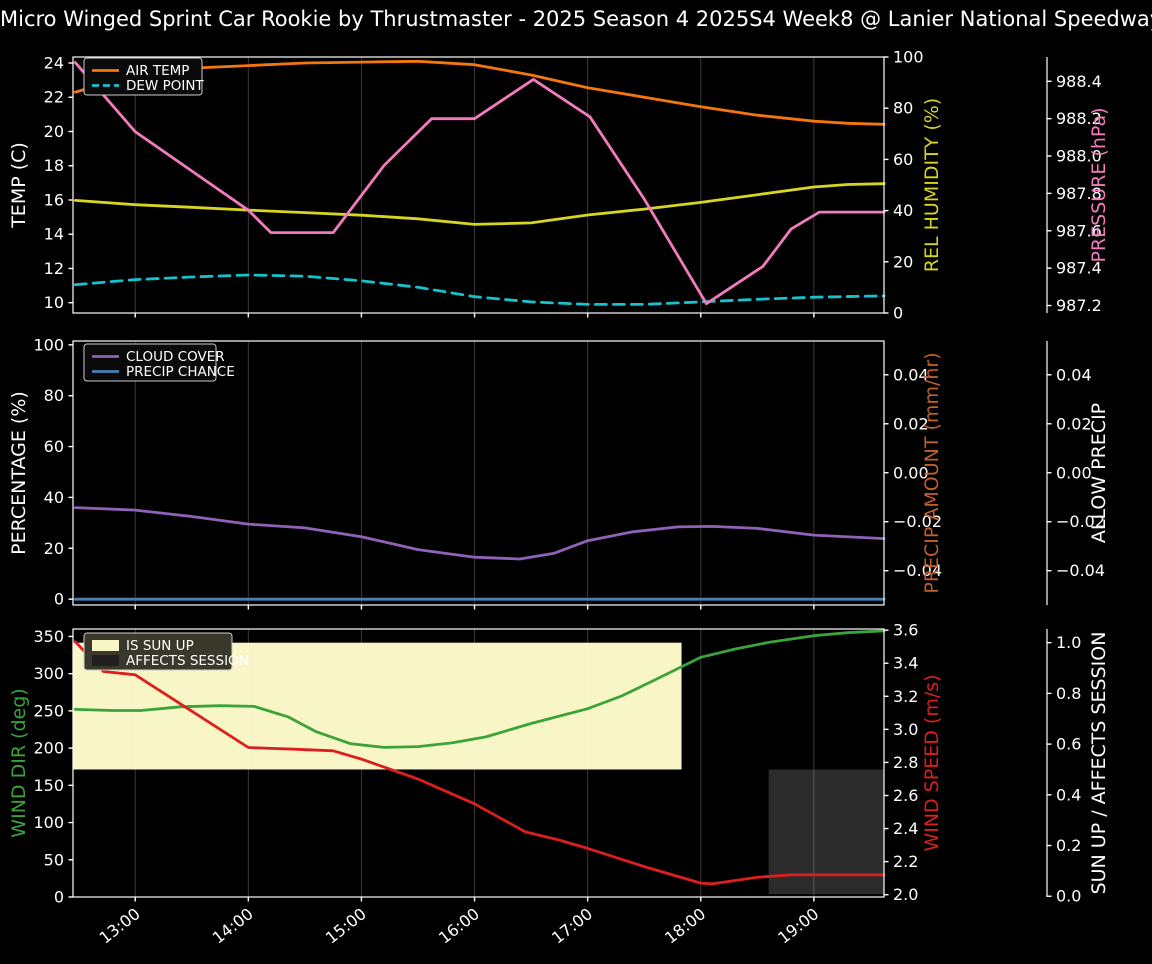 The image size is (1152, 964). Describe the element at coordinates (54, 302) in the screenshot. I see `tick-label: 10` at that location.